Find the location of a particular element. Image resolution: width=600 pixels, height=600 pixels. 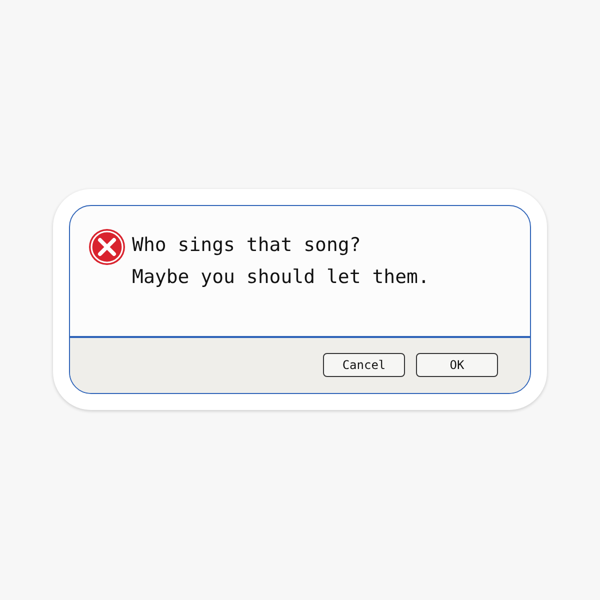

dialog-button: Cancel is located at coordinates (364, 365).